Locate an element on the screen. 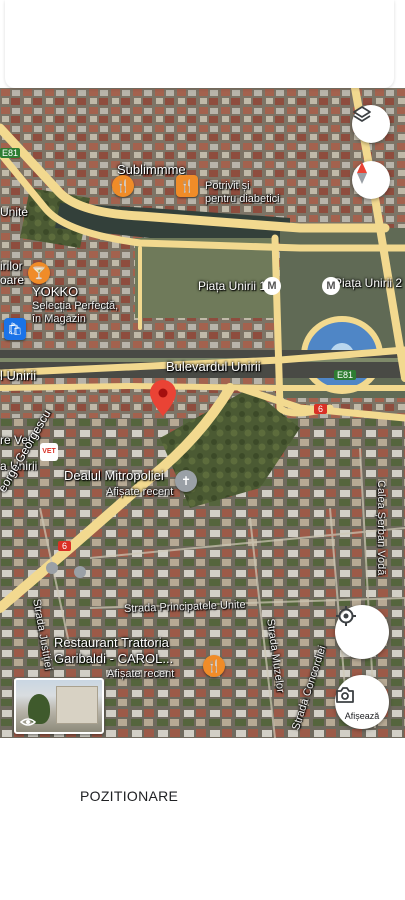 This screenshot has height=900, width=405. camera-icon is located at coordinates (345, 695).